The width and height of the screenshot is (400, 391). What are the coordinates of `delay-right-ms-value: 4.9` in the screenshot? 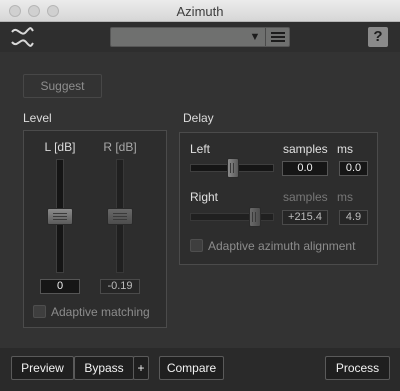 It's located at (353, 217).